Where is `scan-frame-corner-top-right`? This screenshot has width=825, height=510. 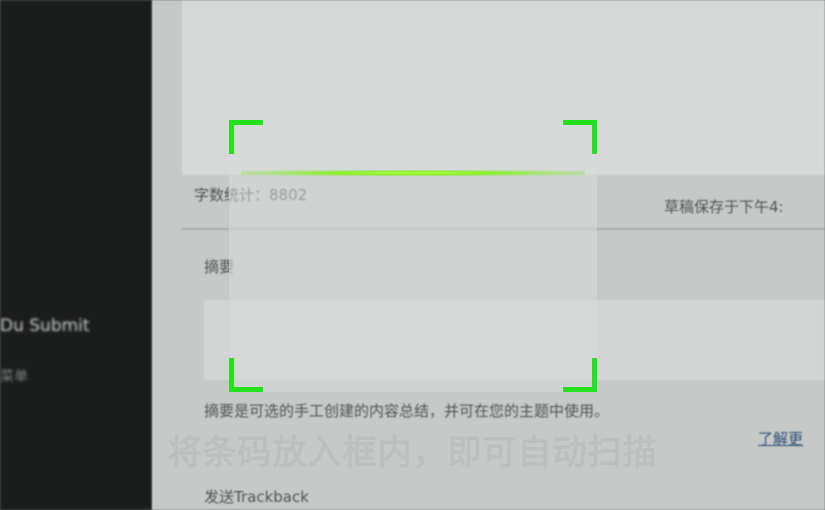
scan-frame-corner-top-right is located at coordinates (580, 137).